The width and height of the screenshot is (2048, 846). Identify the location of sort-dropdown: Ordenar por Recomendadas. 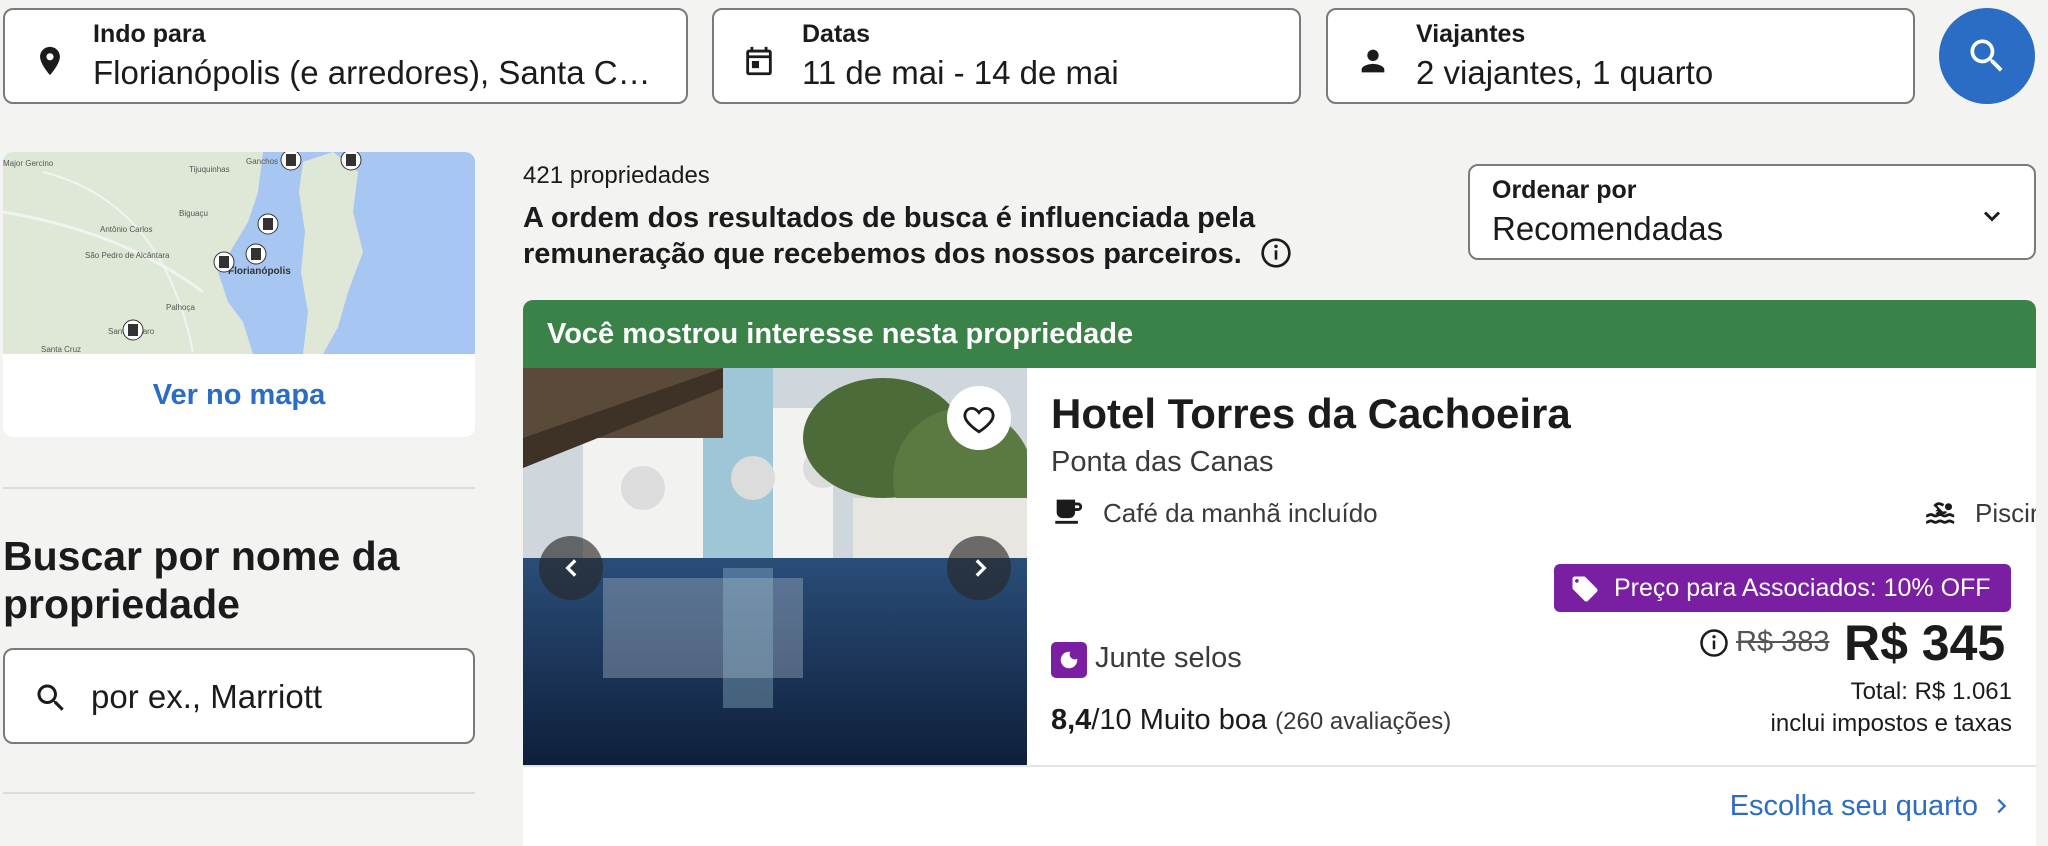
(1752, 212).